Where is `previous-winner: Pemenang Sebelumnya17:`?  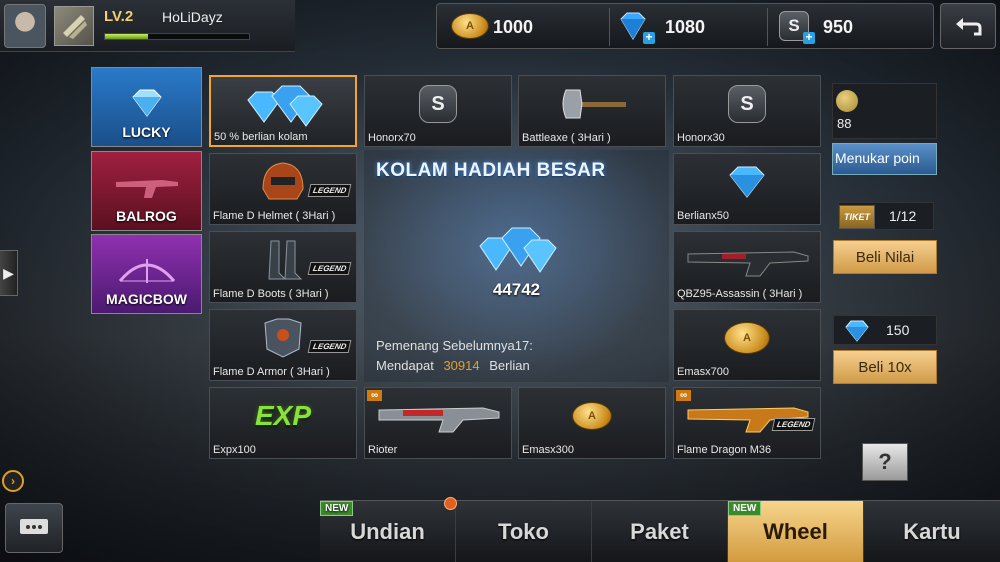
previous-winner: Pemenang Sebelumnya17: is located at coordinates (454, 345).